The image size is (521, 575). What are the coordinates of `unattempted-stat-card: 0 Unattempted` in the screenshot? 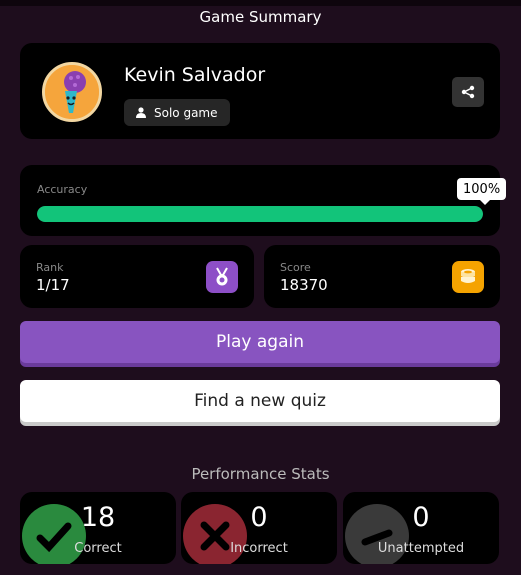 It's located at (421, 528).